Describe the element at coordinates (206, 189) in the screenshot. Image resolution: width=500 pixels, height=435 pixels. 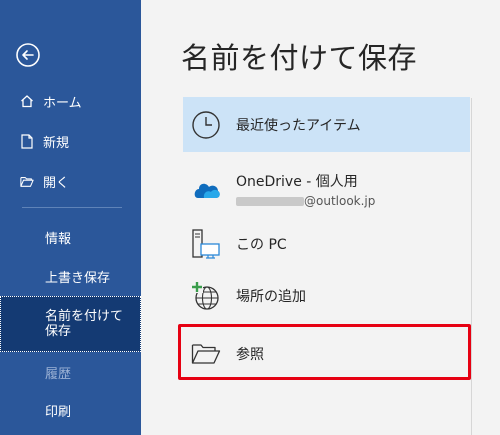
I see `onedrive-cloud-icon` at that location.